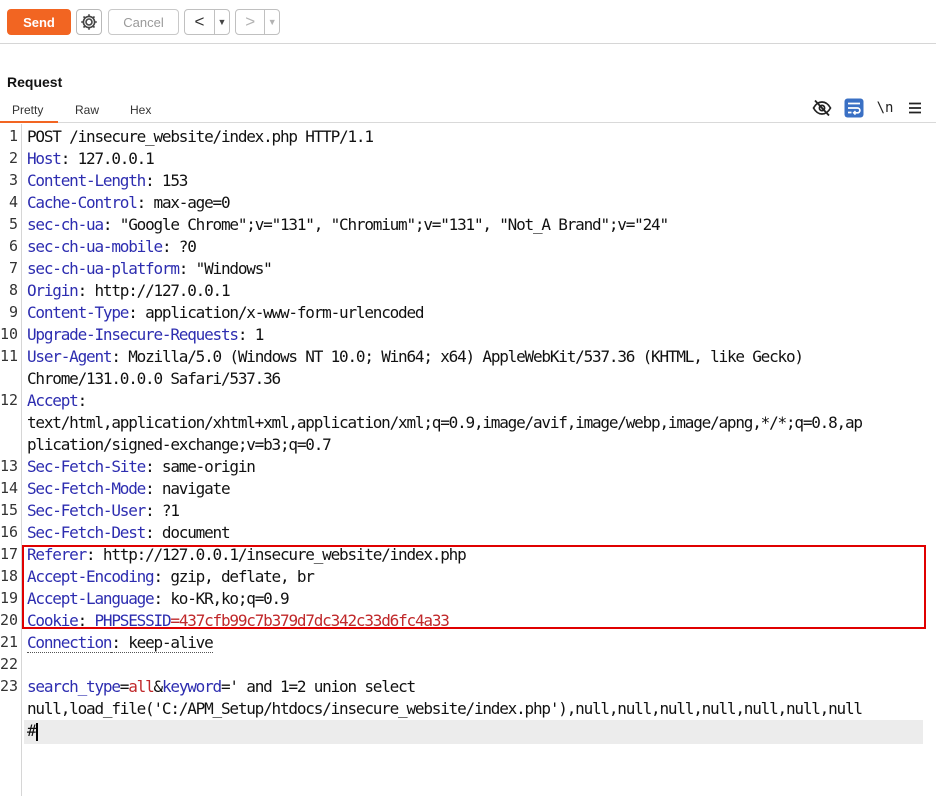 The width and height of the screenshot is (936, 796). What do you see at coordinates (468, 336) in the screenshot?
I see `editor-line: 10 Upgrade-Insecure-Requests: 1` at bounding box center [468, 336].